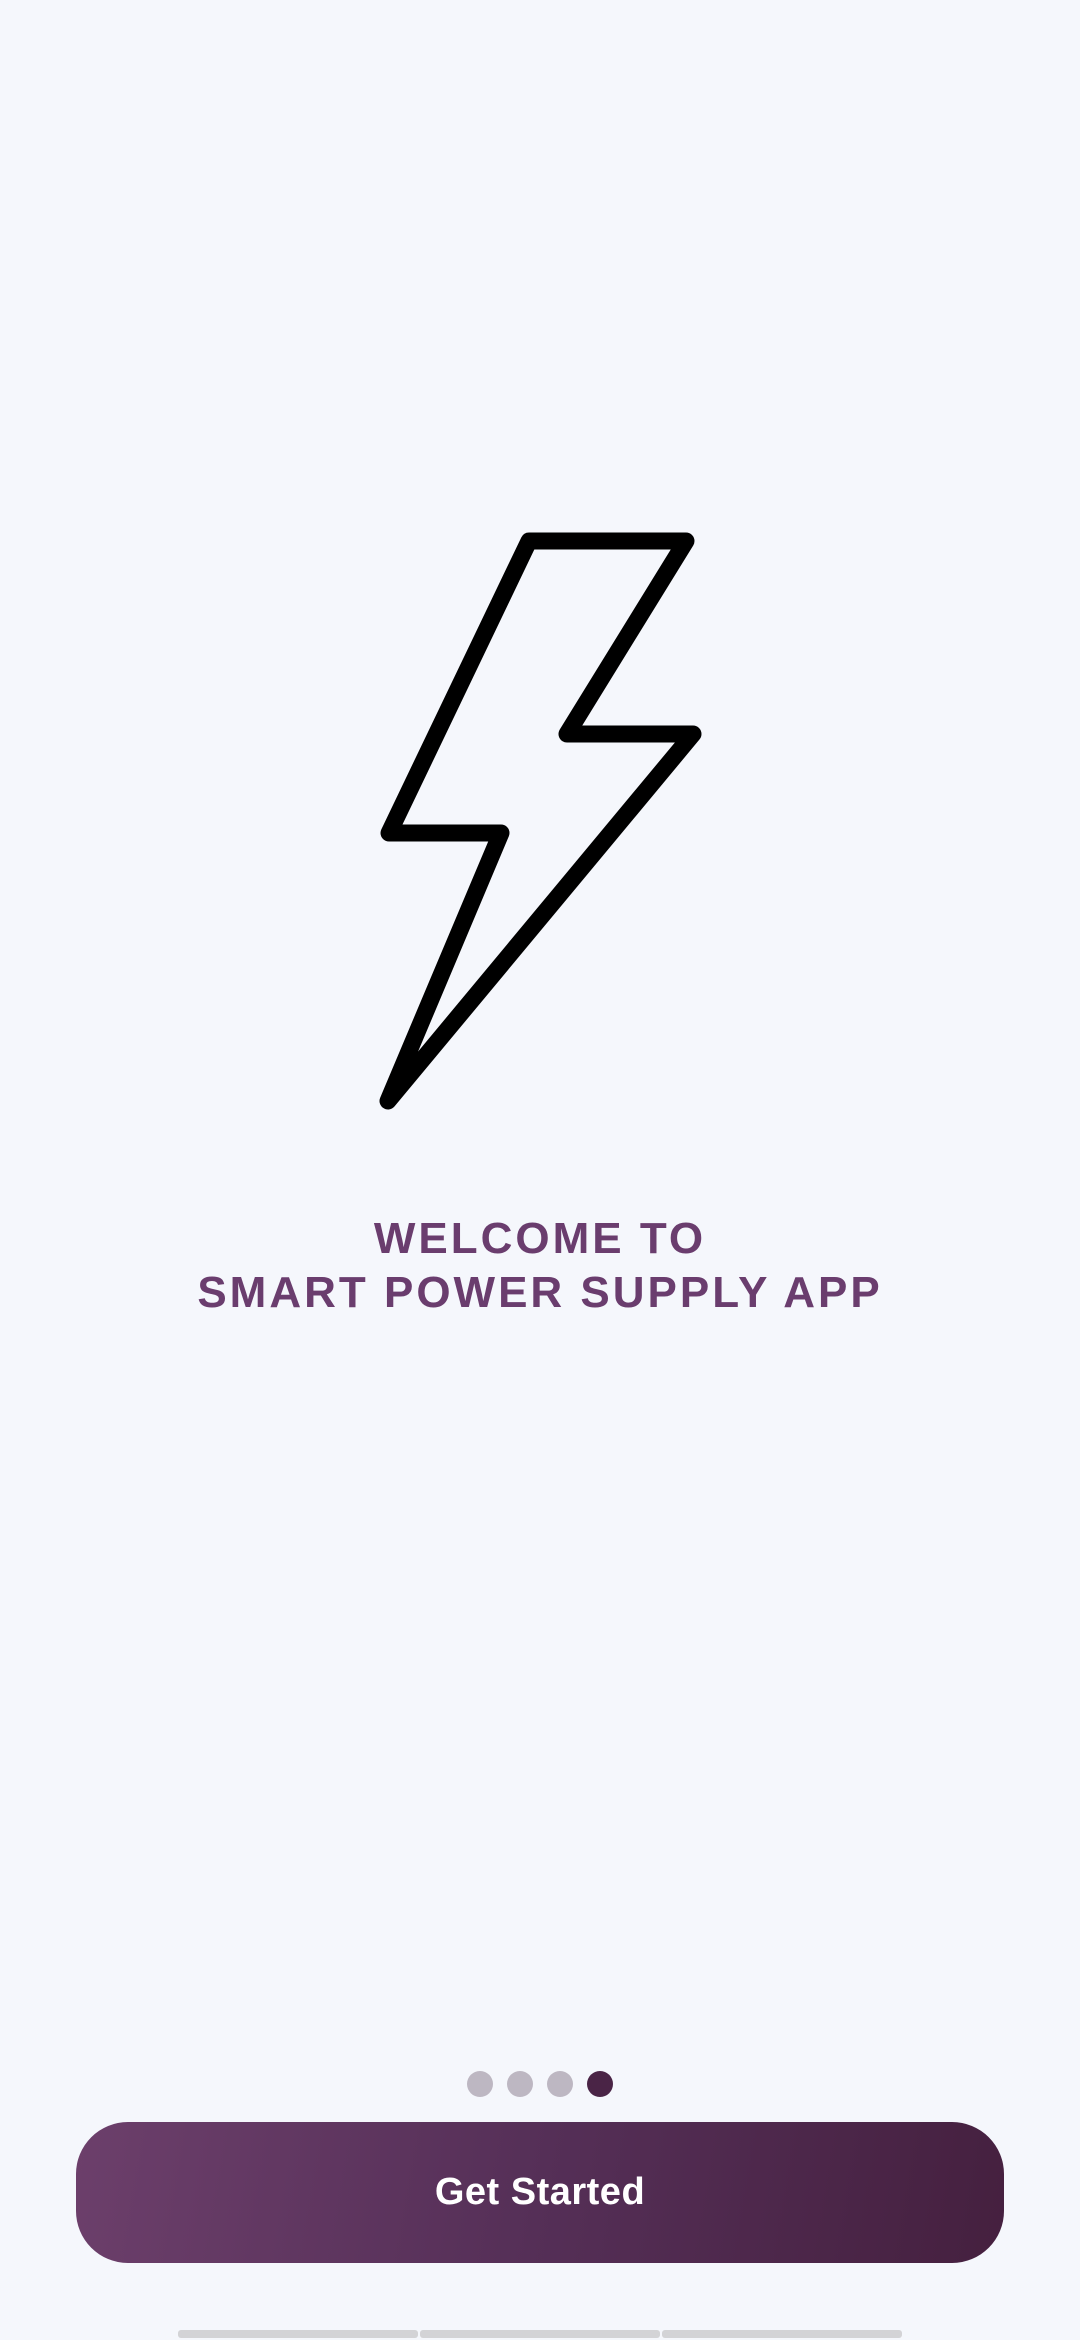 The width and height of the screenshot is (1080, 2340). What do you see at coordinates (540, 2084) in the screenshot?
I see `page-indicator` at bounding box center [540, 2084].